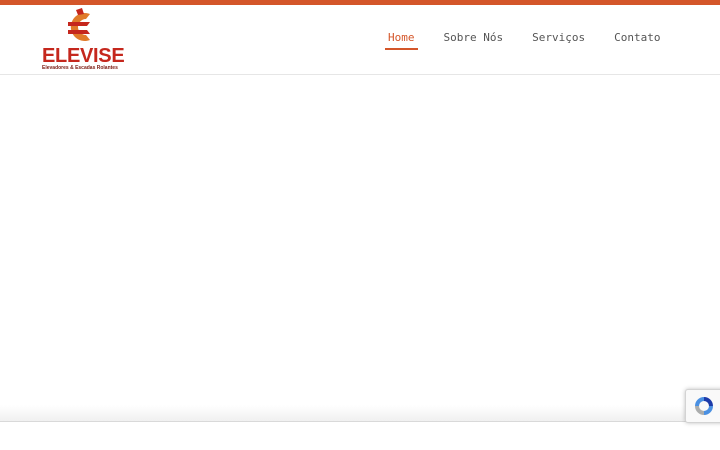 This screenshot has width=720, height=450. I want to click on nav-item-servicos: Serviços, so click(558, 39).